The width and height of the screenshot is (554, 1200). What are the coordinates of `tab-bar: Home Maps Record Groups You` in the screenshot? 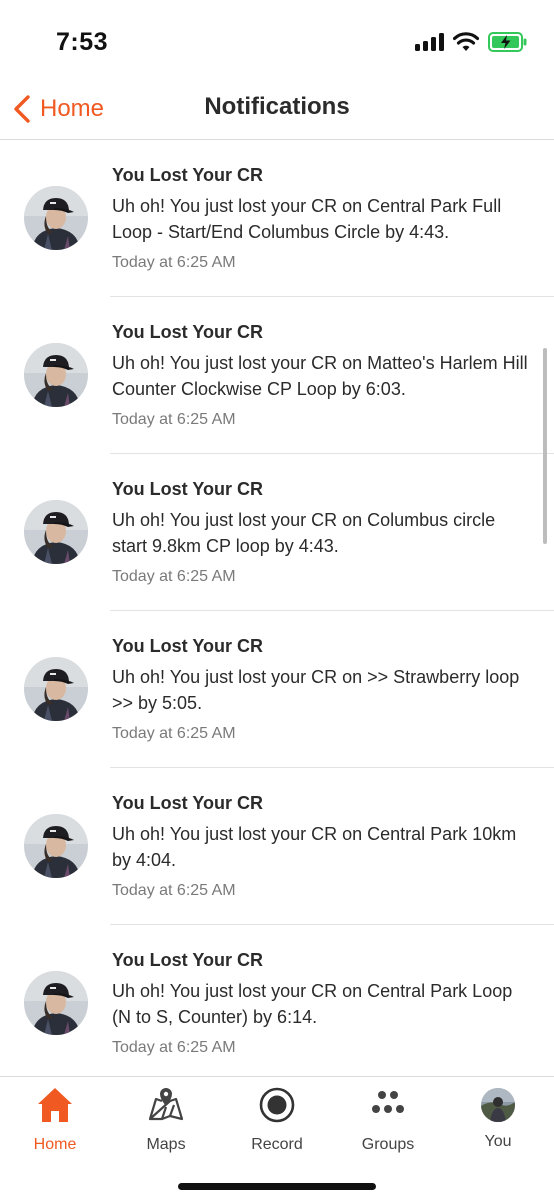 It's located at (277, 1138).